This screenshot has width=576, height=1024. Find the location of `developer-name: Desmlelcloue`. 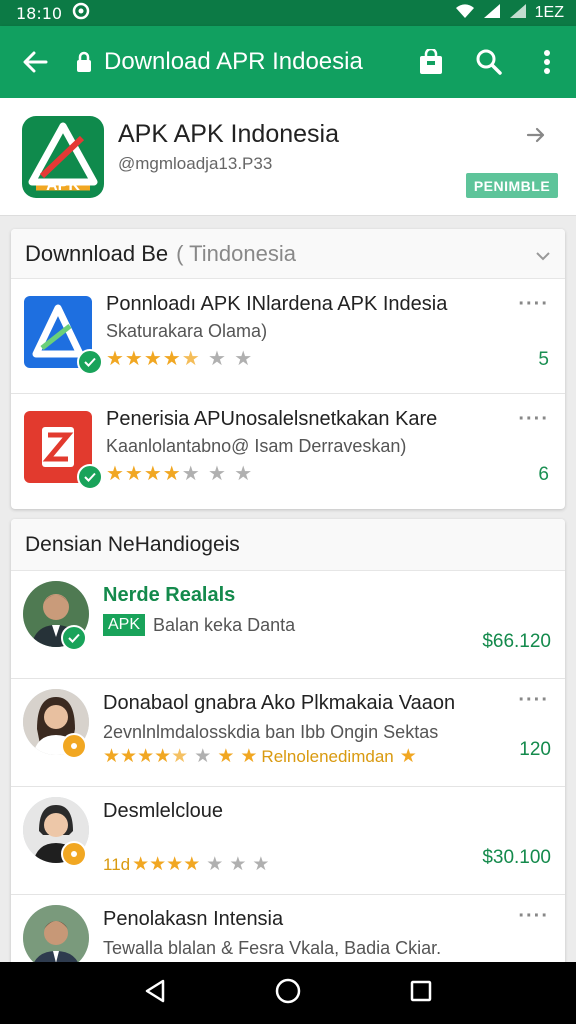

developer-name: Desmlelcloue is located at coordinates (163, 811).